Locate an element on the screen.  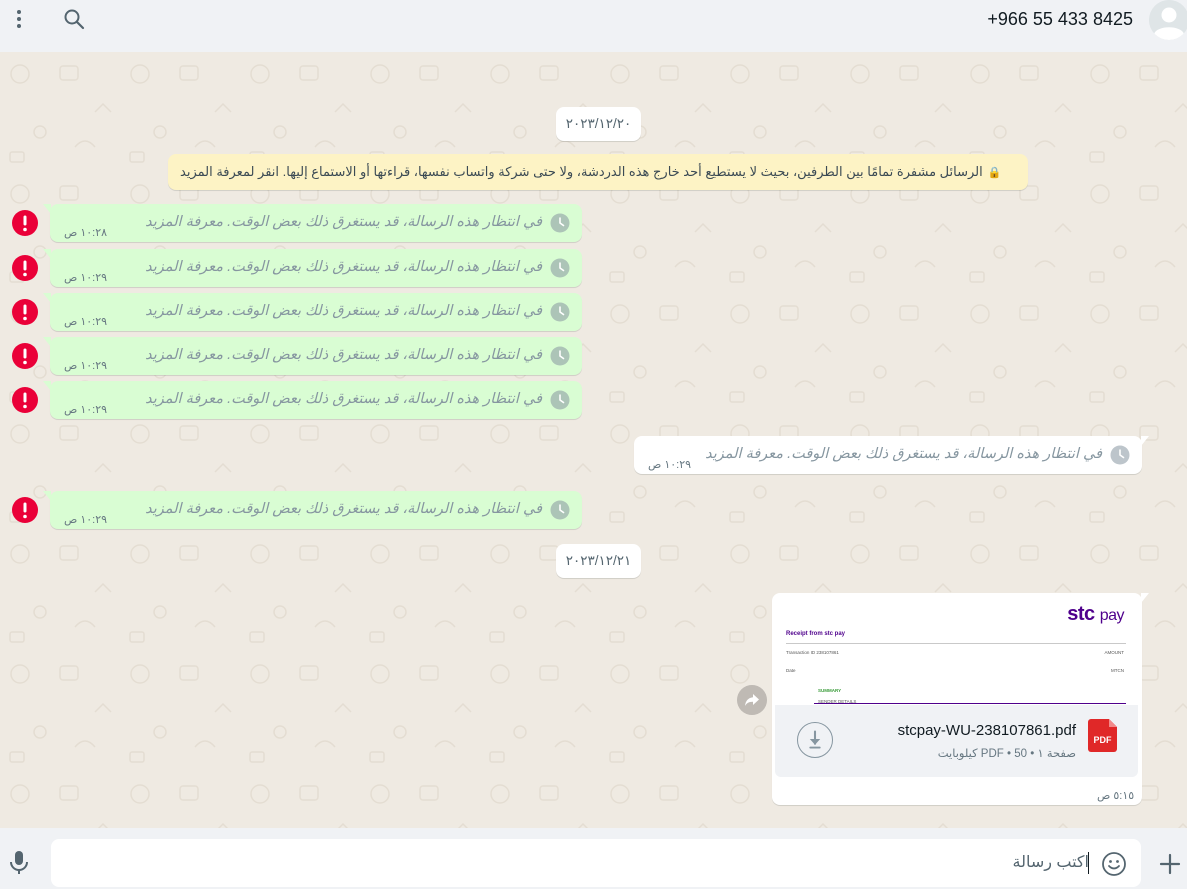
lock-icon: 🔒 is located at coordinates (994, 172).